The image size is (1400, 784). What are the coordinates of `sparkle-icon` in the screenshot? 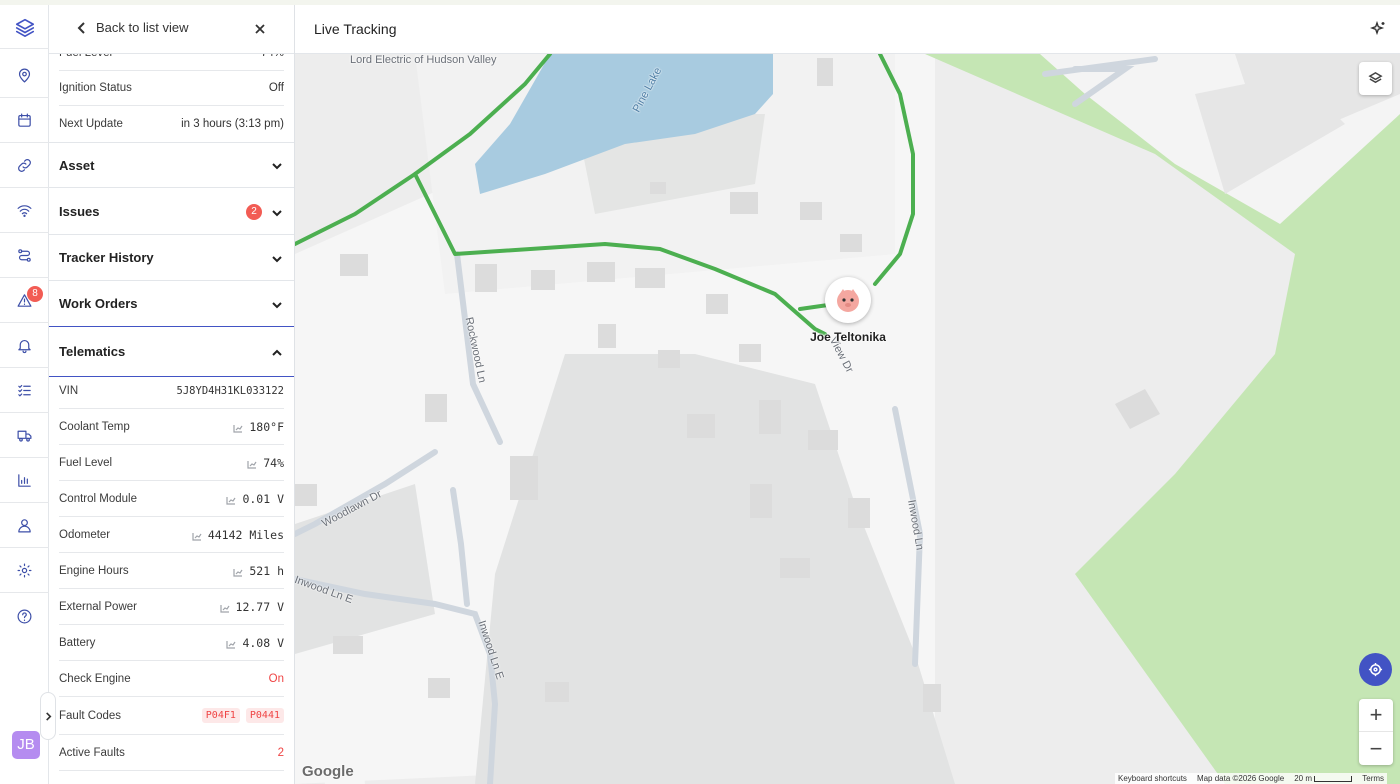 It's located at (1377, 28).